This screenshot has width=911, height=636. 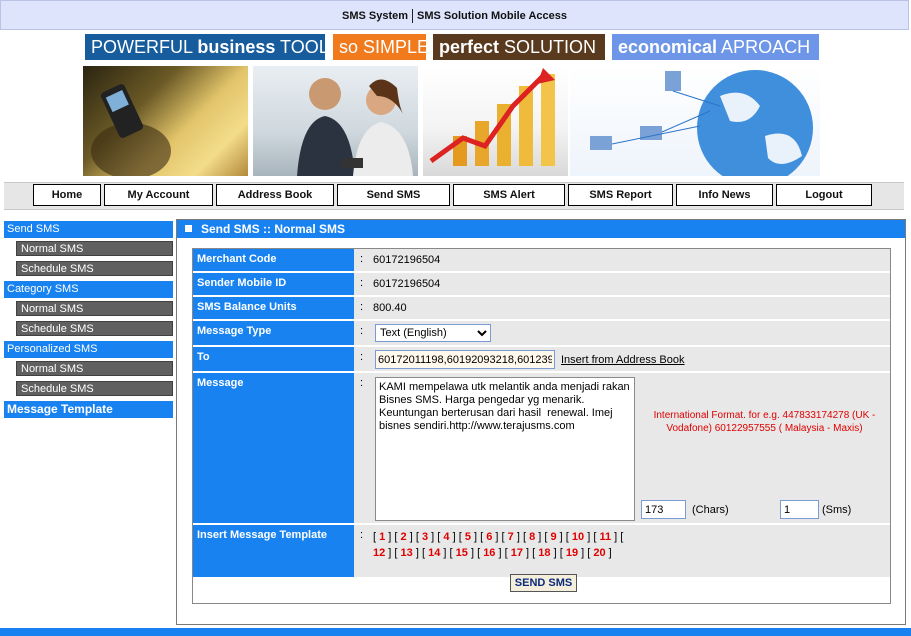 I want to click on template-link-5: 5, so click(x=468, y=537).